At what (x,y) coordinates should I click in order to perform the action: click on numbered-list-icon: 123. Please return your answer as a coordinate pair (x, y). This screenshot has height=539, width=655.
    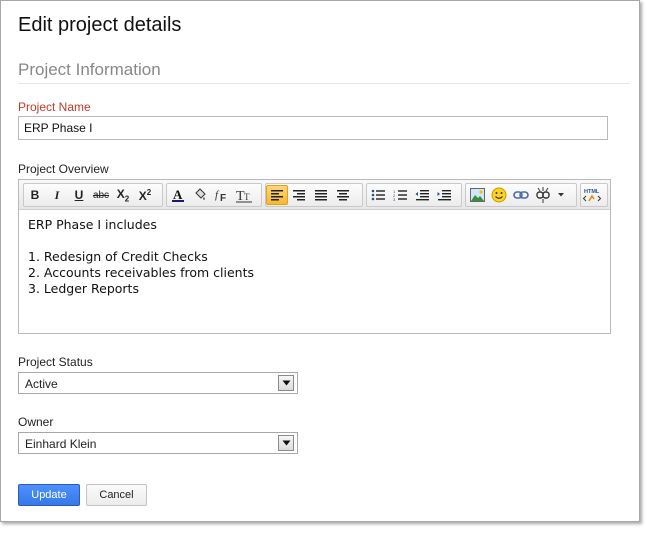
    Looking at the image, I should click on (400, 195).